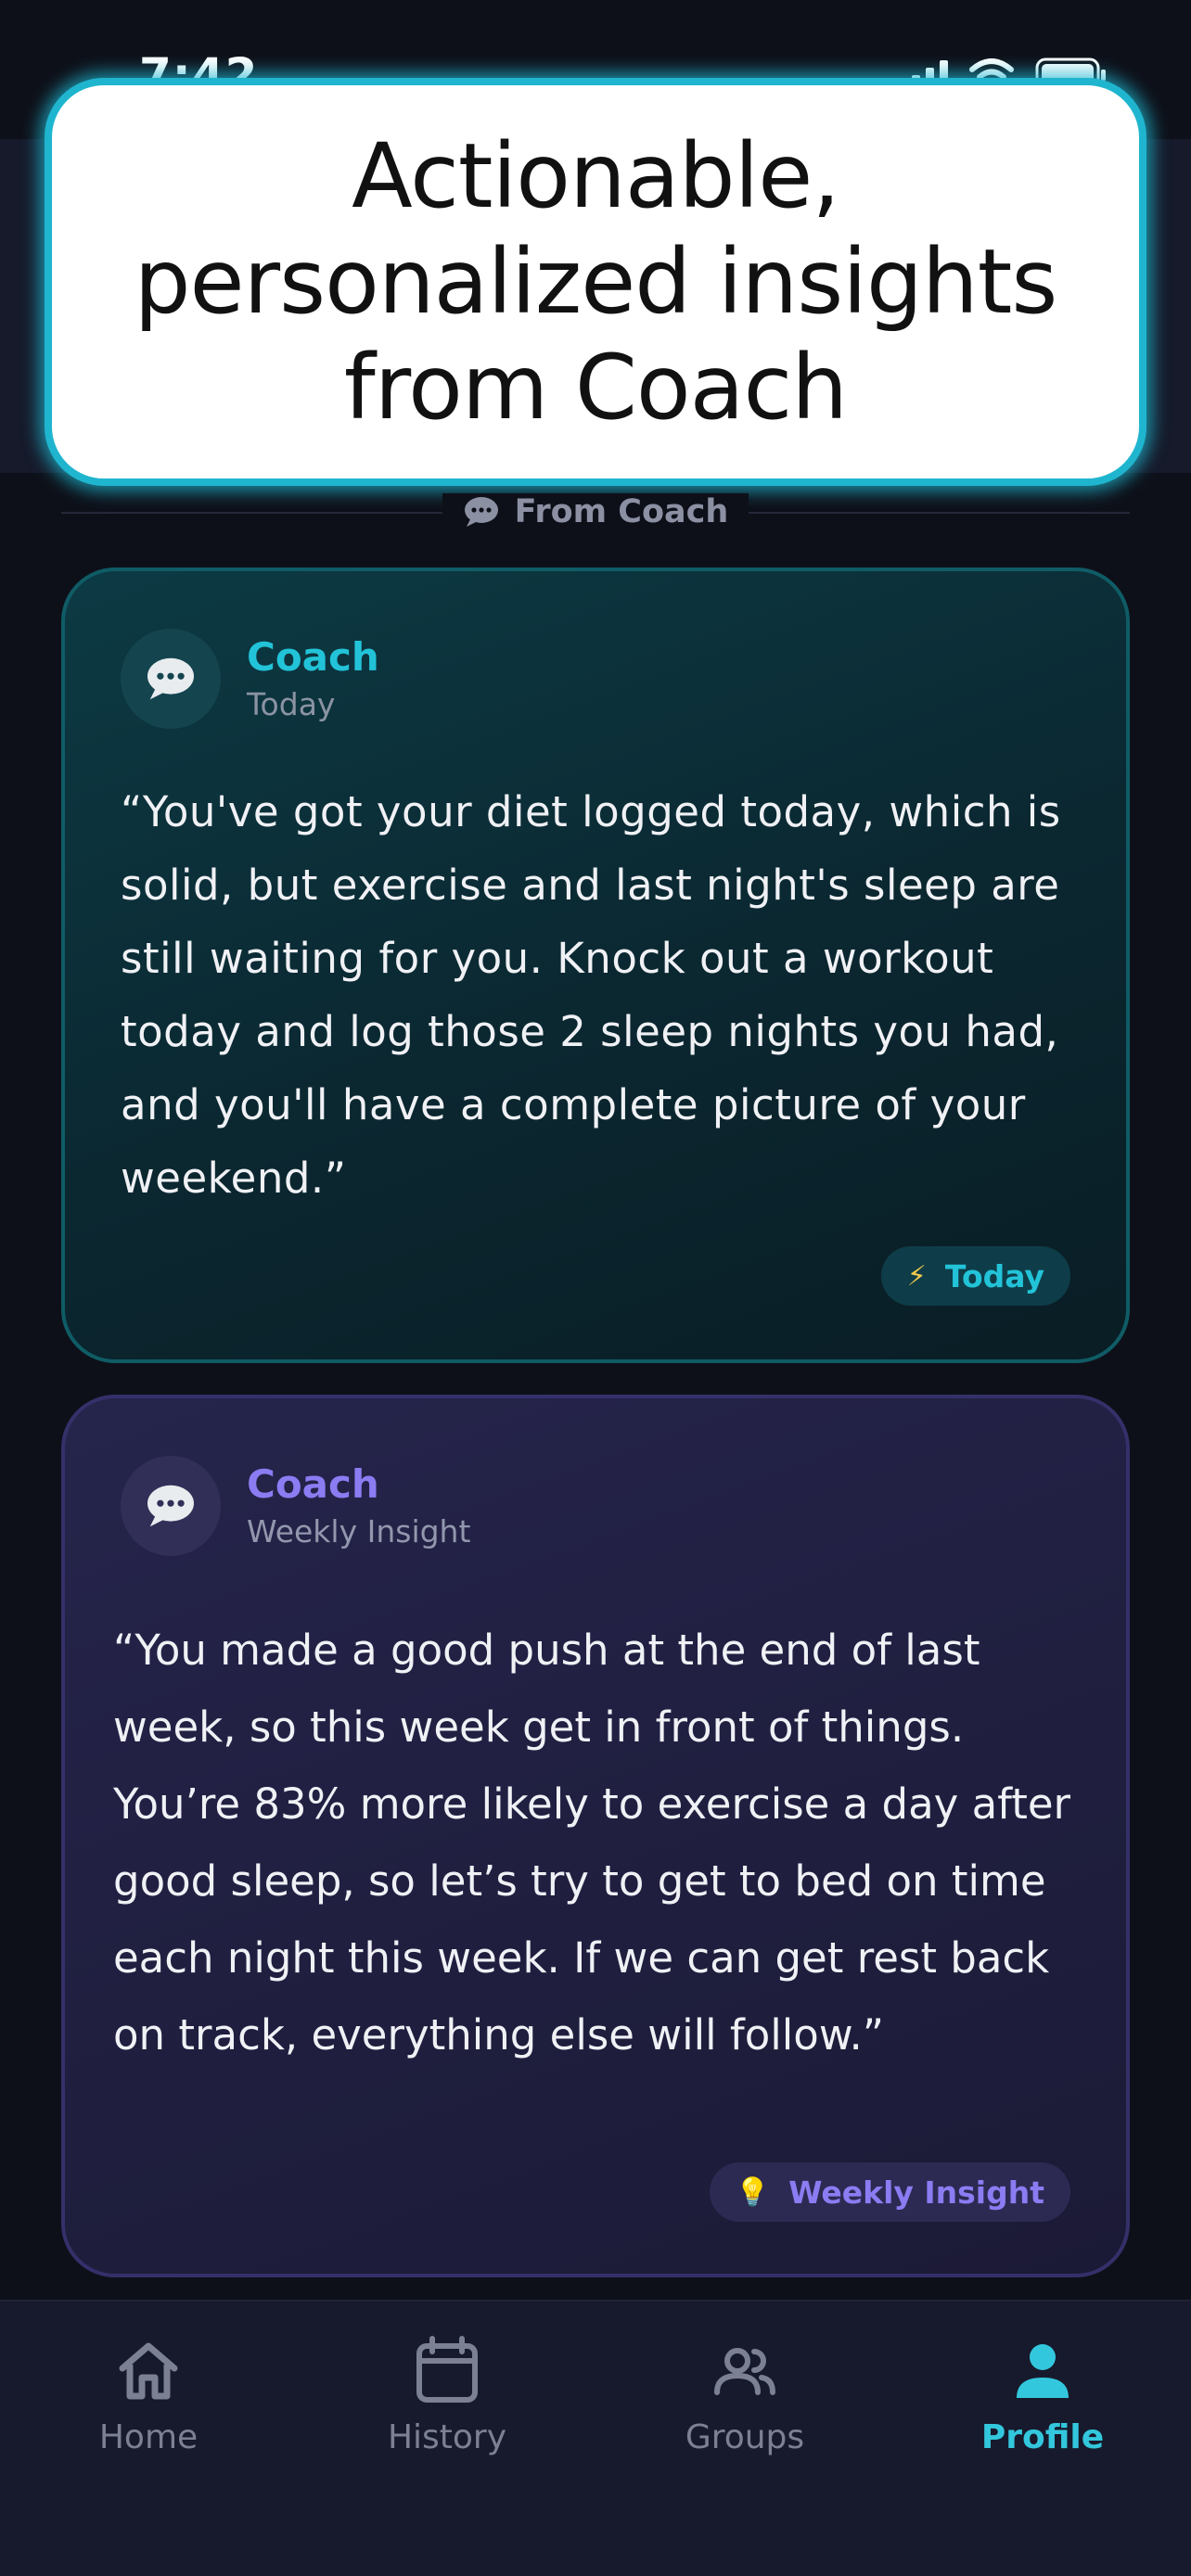 This screenshot has width=1191, height=2576. I want to click on tab-groups: Groups, so click(745, 2395).